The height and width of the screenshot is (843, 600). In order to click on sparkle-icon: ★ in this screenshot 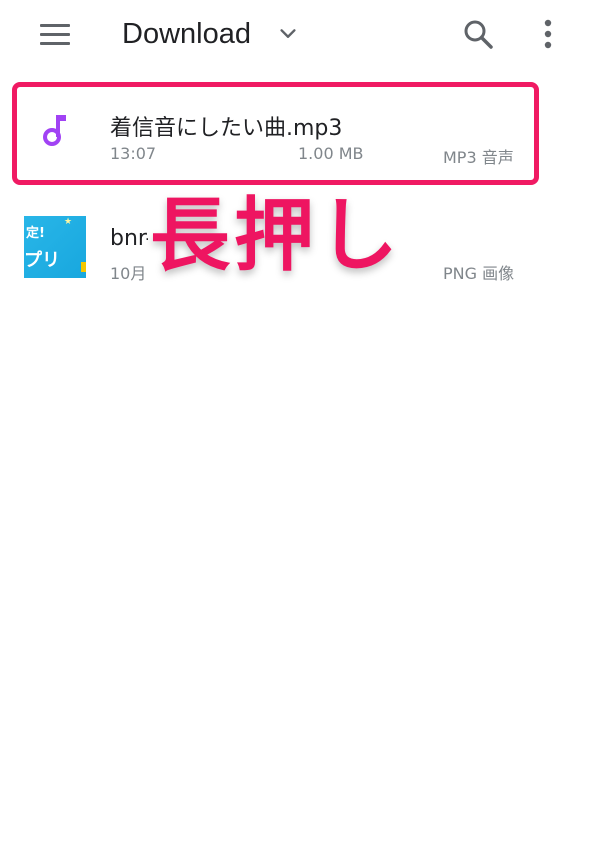, I will do `click(68, 222)`.